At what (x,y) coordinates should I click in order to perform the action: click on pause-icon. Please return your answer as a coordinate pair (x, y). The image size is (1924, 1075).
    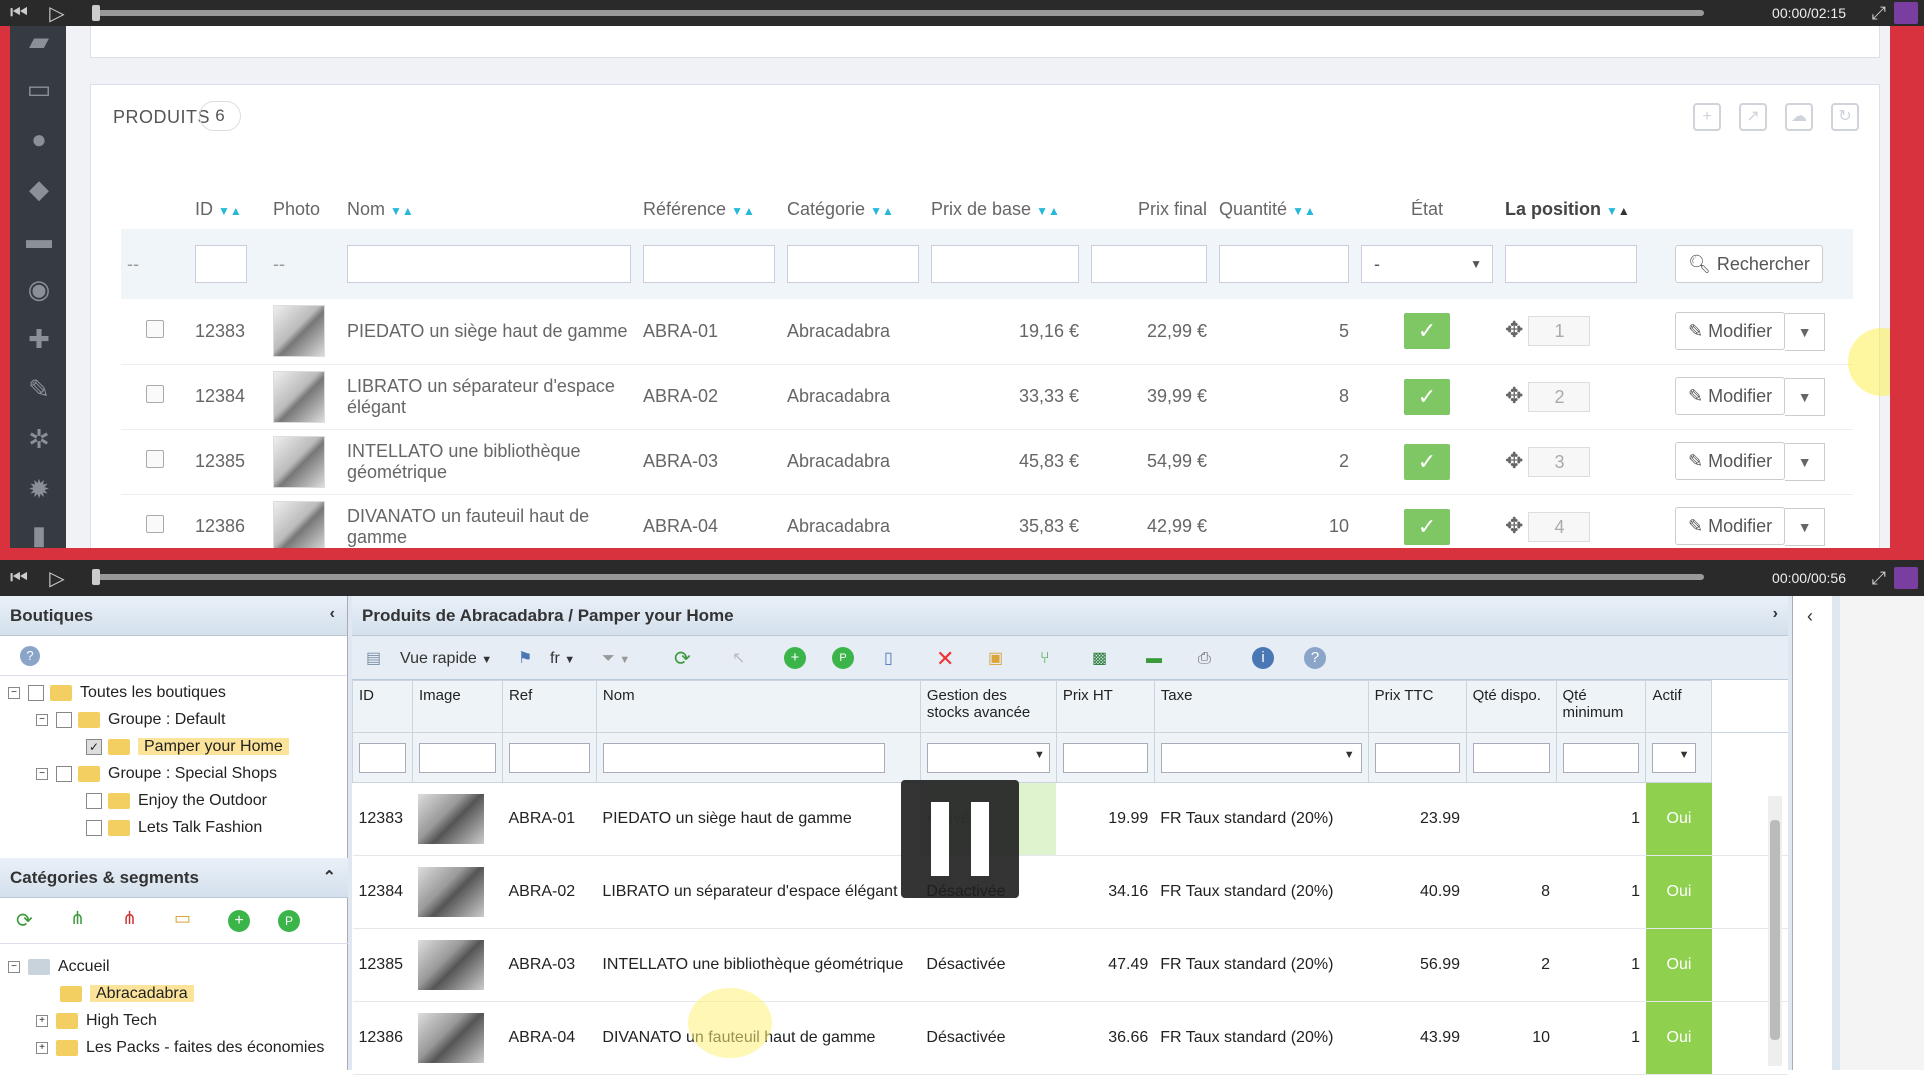
    Looking at the image, I should click on (960, 839).